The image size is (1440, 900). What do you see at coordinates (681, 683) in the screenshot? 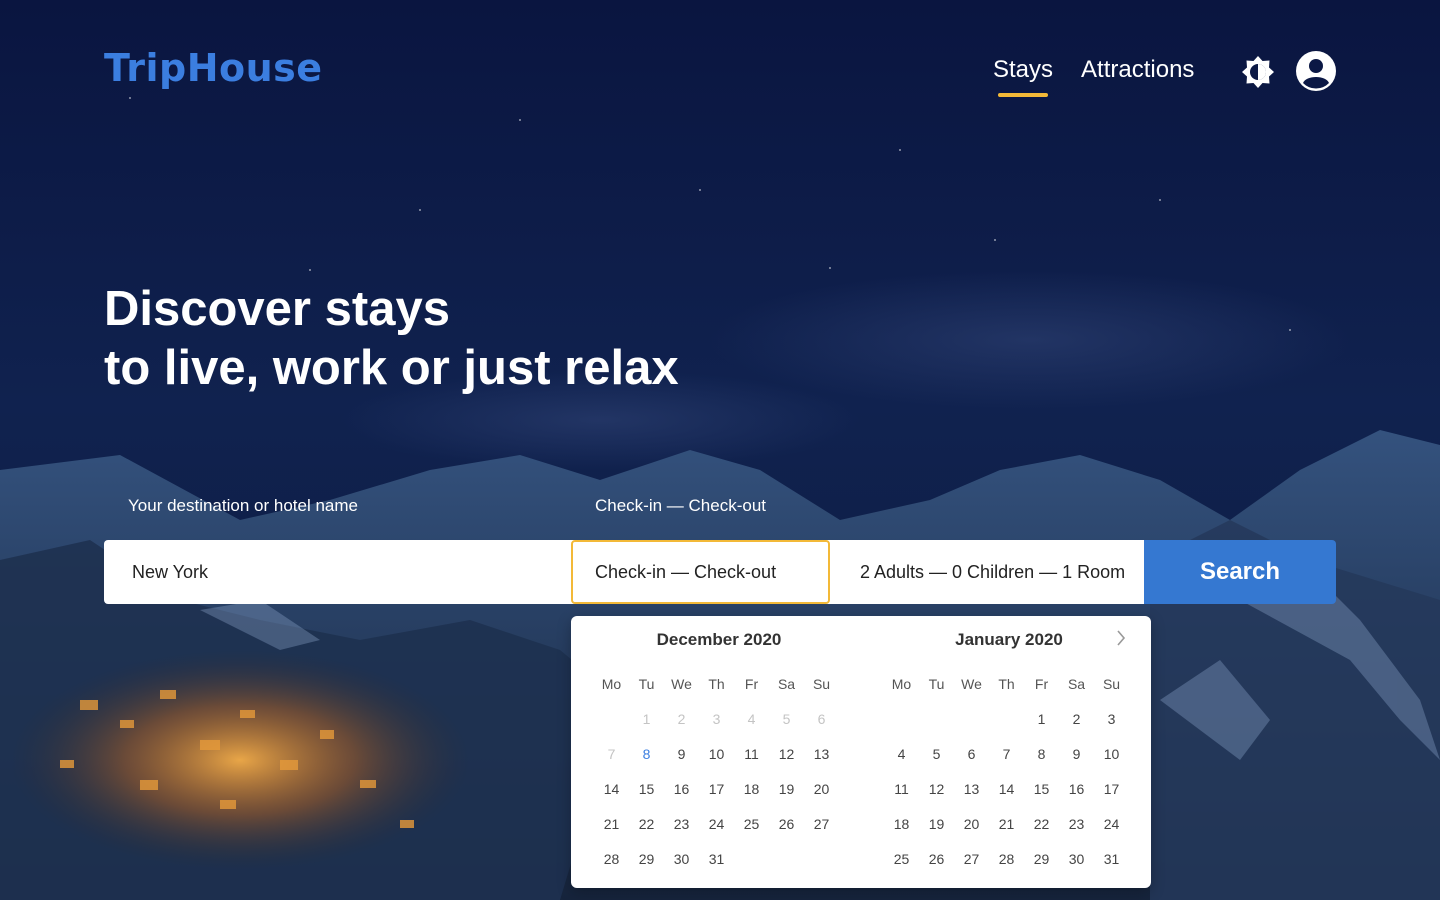
I see `weekday-label: We` at bounding box center [681, 683].